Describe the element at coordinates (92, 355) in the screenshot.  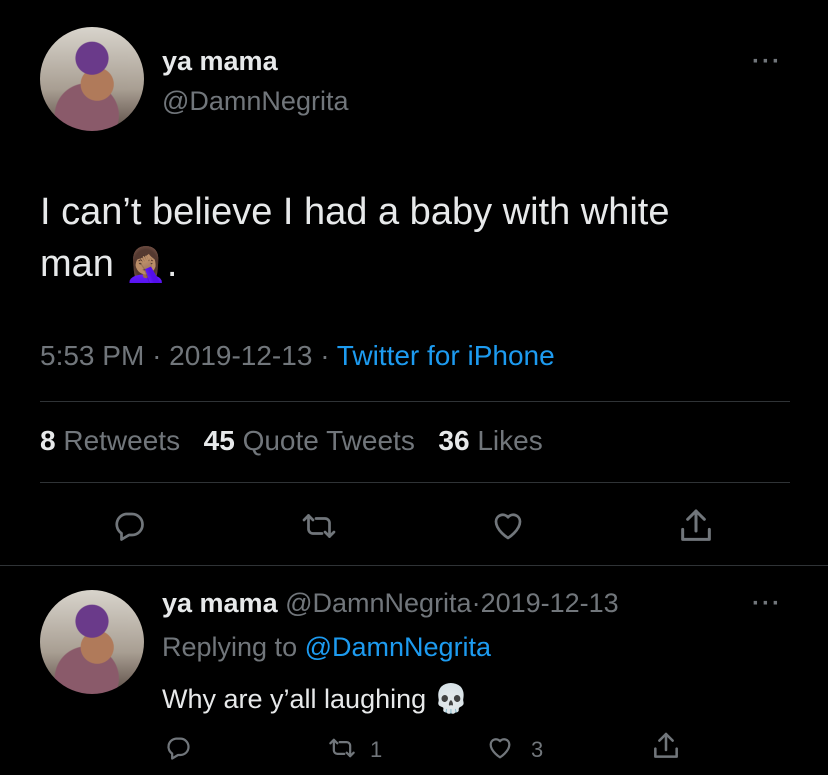
I see `tweet-time: 5:53 PM` at that location.